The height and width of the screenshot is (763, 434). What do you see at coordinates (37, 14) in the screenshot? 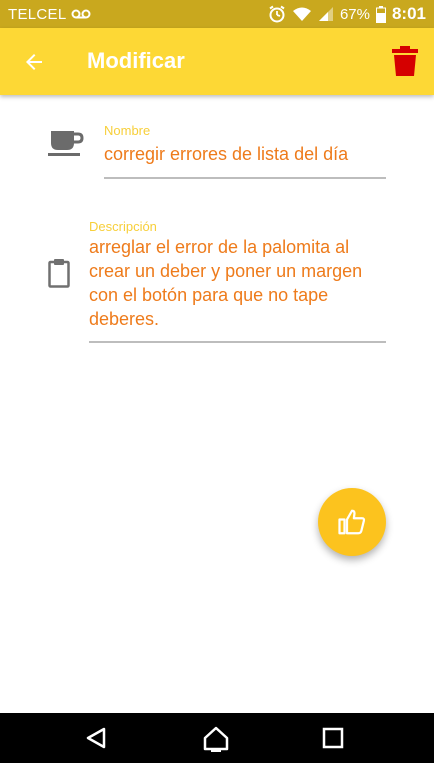
I see `carrier-name: TELCEL` at bounding box center [37, 14].